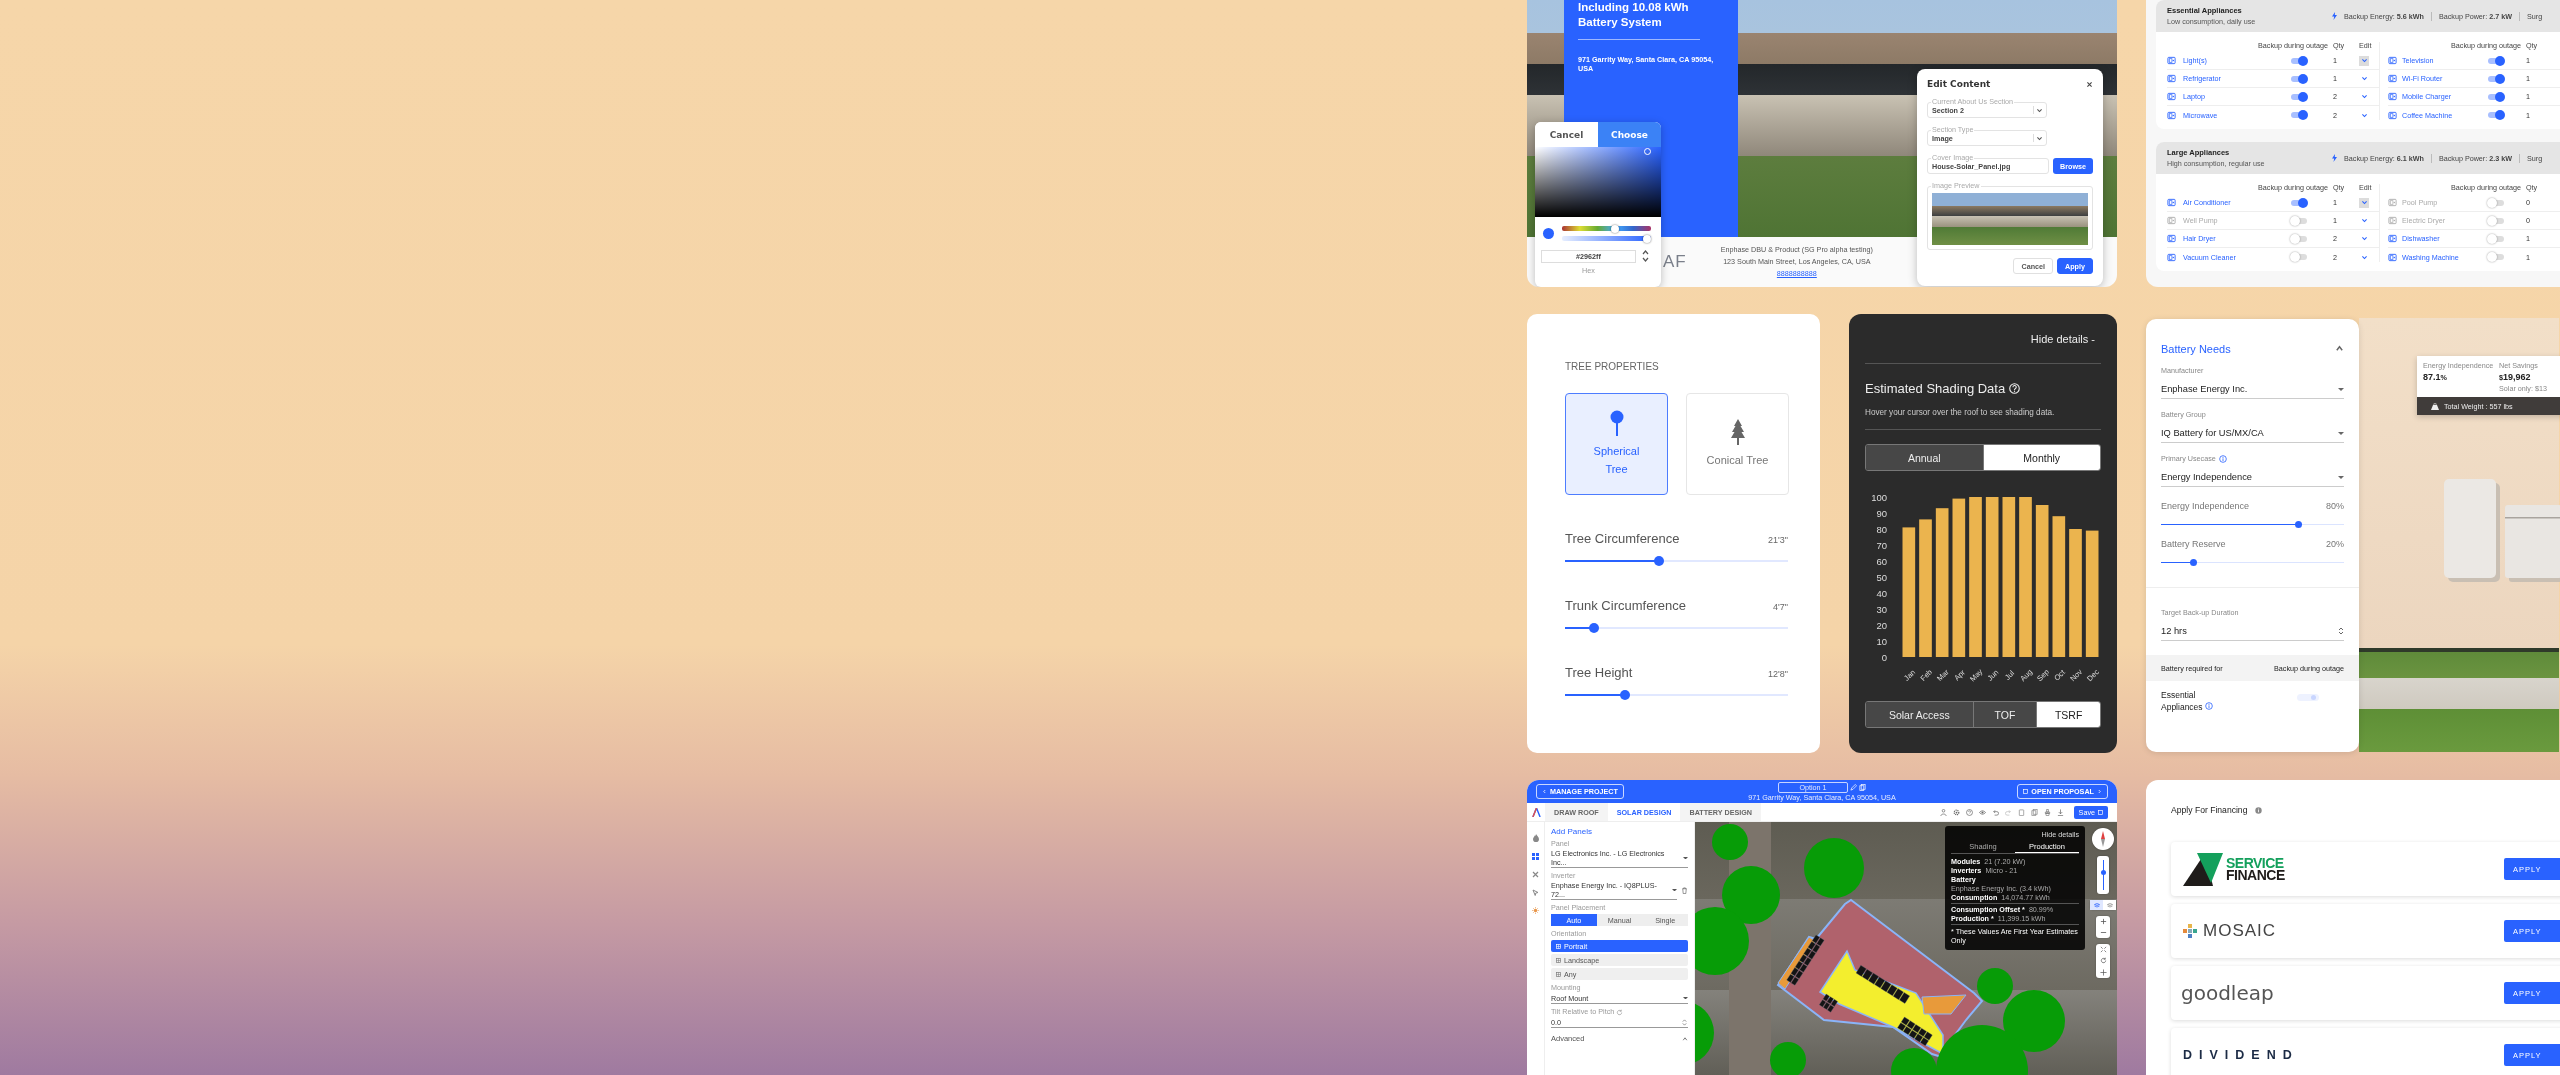 This screenshot has height=1075, width=2560. Describe the element at coordinates (1853, 787) in the screenshot. I see `pencil-icon` at that location.